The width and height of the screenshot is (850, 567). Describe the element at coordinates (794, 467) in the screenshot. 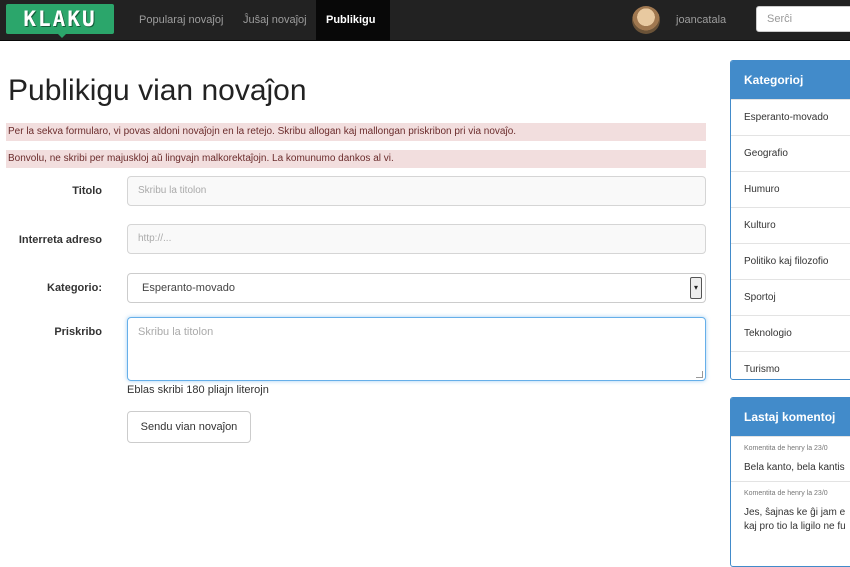

I see `comment-text: Bela kanto, bela kantis` at that location.